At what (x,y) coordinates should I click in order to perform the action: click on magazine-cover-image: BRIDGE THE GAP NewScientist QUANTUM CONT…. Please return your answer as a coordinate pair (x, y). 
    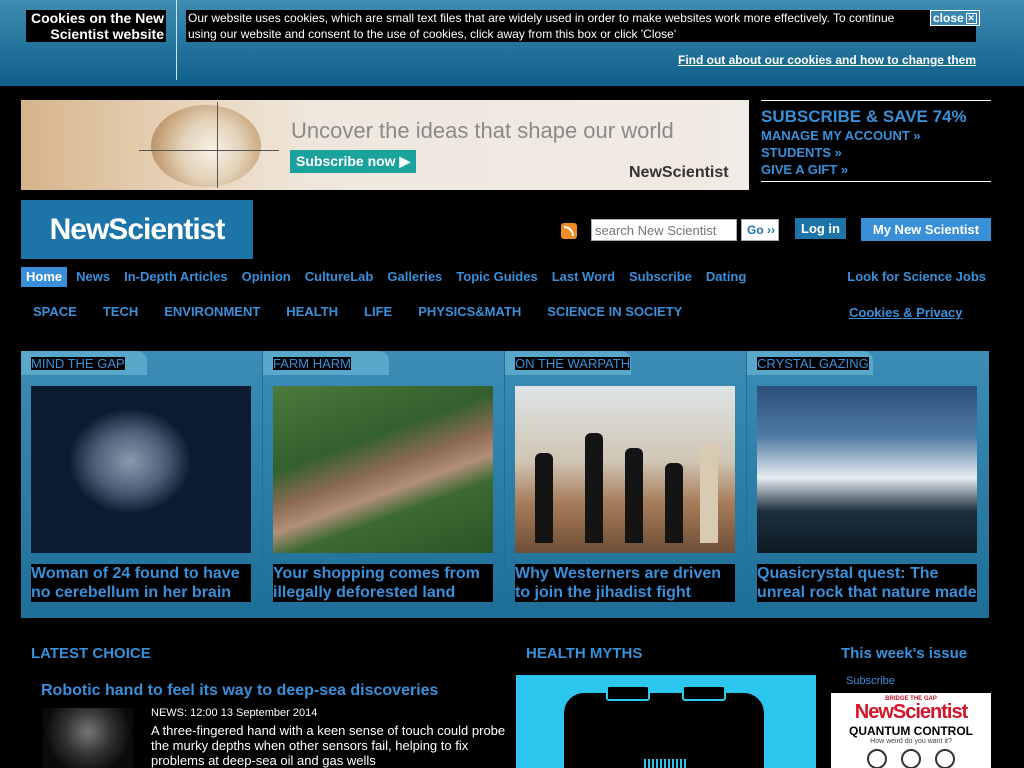
    Looking at the image, I should click on (911, 730).